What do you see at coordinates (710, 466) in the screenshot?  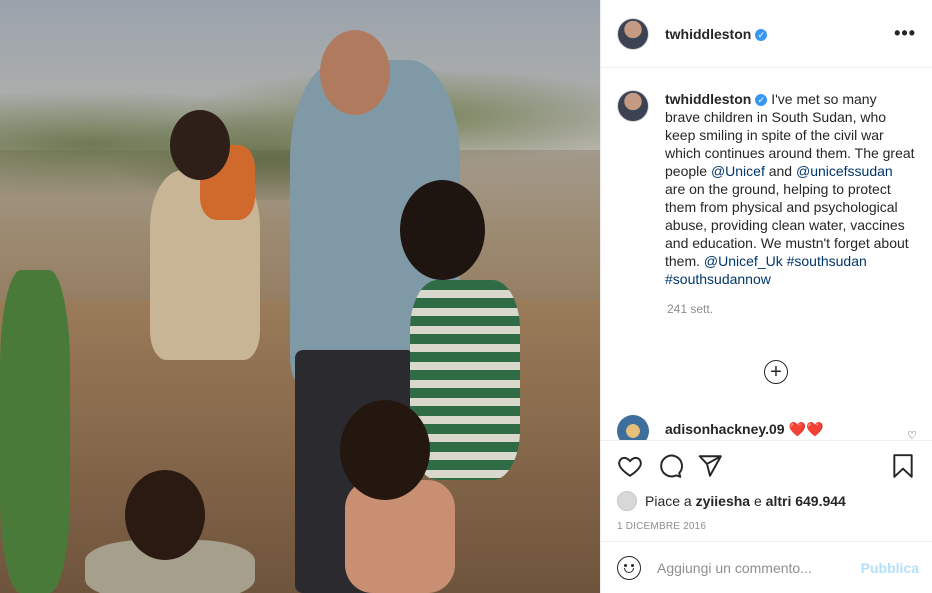 I see `share-paper-plane-icon` at bounding box center [710, 466].